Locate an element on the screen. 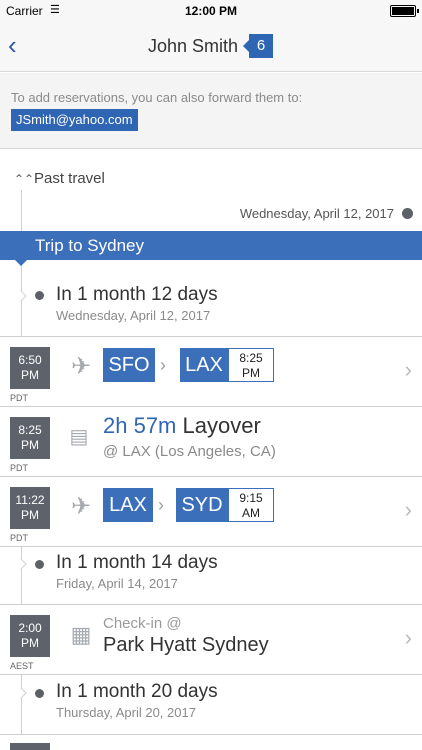 This screenshot has height=750, width=422. back-chevron-icon: ‹ is located at coordinates (12, 45).